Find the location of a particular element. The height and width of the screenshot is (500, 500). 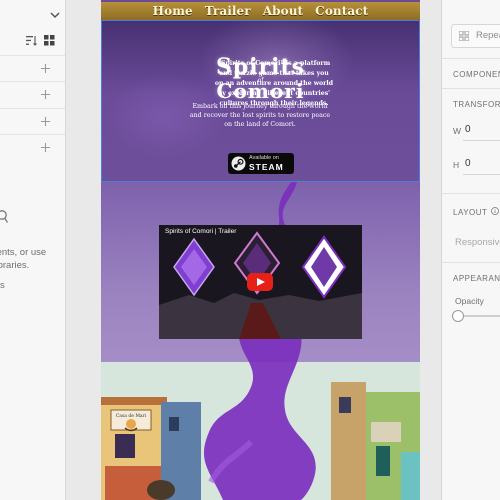

steam-available-text: Available on is located at coordinates (264, 158).